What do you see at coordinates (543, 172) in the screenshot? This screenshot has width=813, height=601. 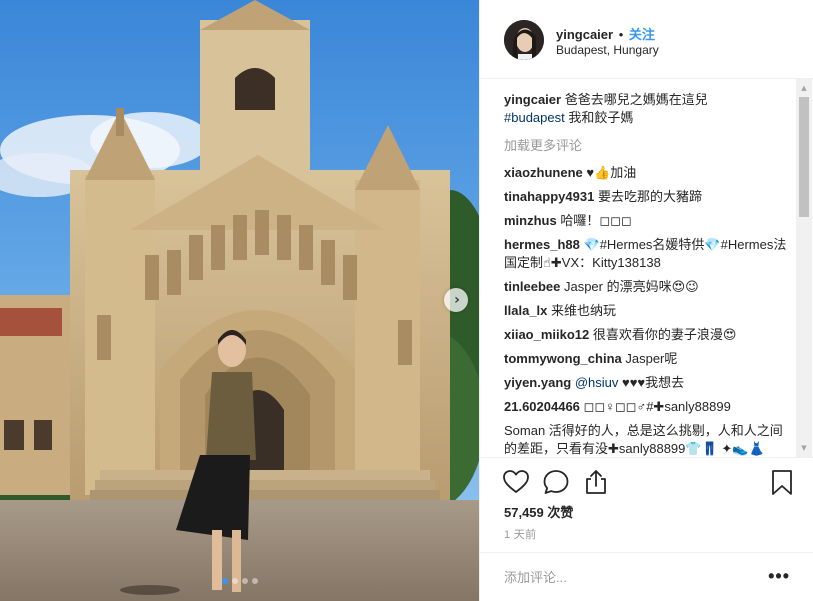 I see `comment-username: xiaozhunene` at bounding box center [543, 172].